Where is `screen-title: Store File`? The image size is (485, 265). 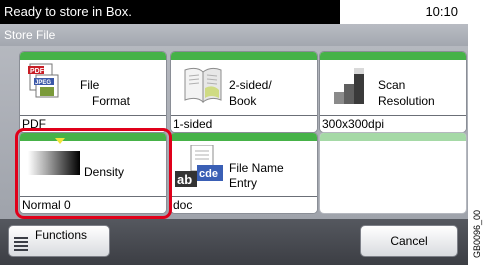 screen-title: Store File is located at coordinates (234, 35).